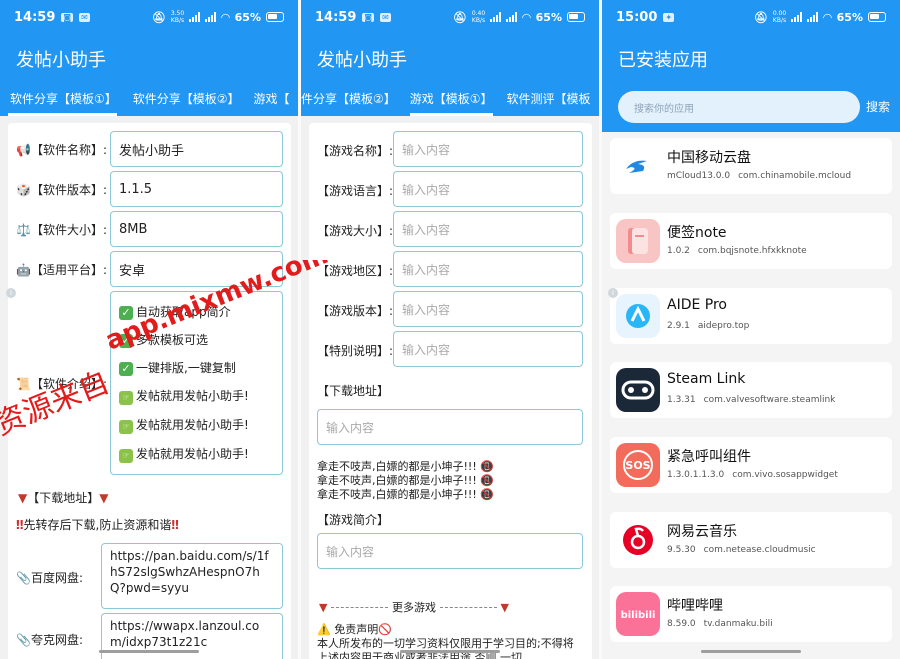 This screenshot has width=900, height=659. What do you see at coordinates (638, 390) in the screenshot?
I see `gamepad-icon` at bounding box center [638, 390].